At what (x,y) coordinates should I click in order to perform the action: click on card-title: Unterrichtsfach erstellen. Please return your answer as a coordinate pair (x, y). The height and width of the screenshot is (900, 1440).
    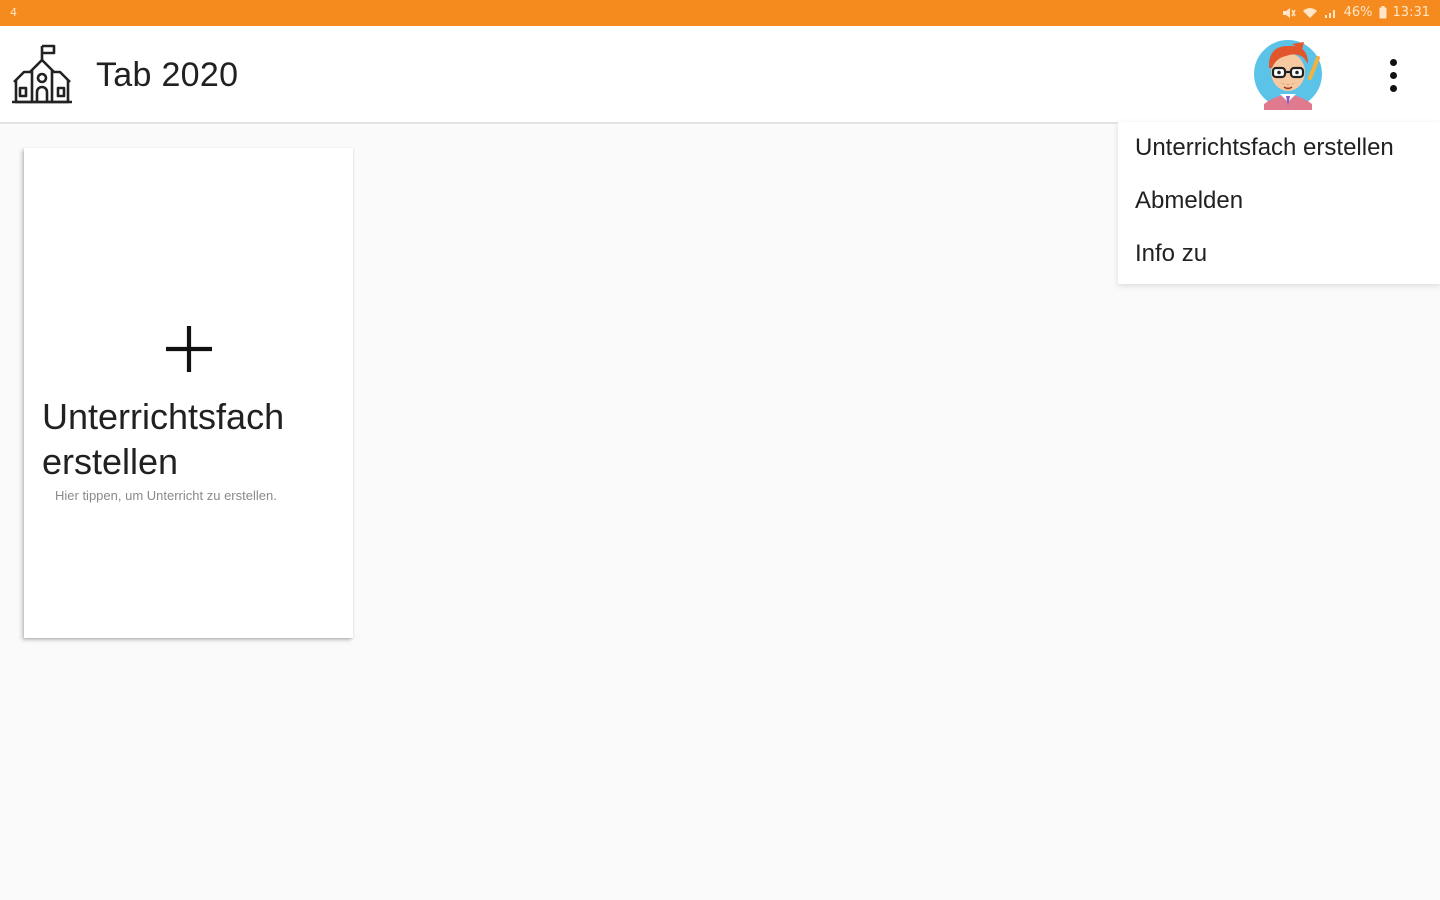
    Looking at the image, I should click on (163, 439).